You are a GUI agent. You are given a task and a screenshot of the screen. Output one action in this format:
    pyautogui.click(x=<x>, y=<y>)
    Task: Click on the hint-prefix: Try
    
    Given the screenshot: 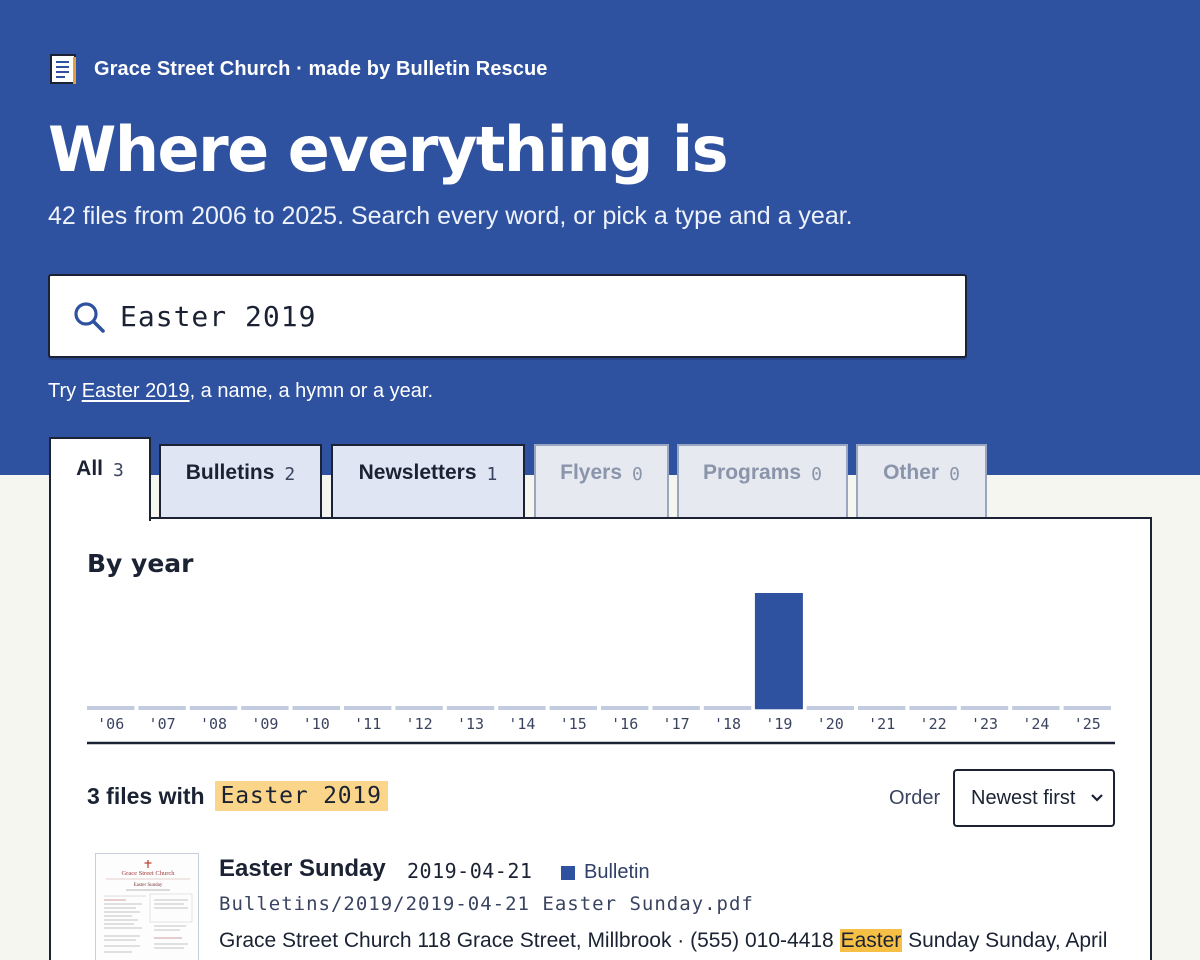 What is the action you would take?
    pyautogui.click(x=65, y=391)
    